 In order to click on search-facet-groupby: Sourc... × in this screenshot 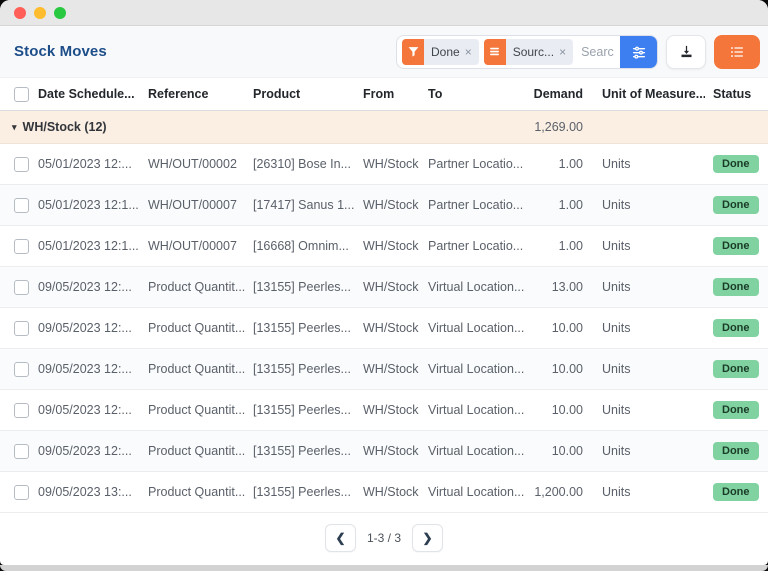, I will do `click(528, 51)`.